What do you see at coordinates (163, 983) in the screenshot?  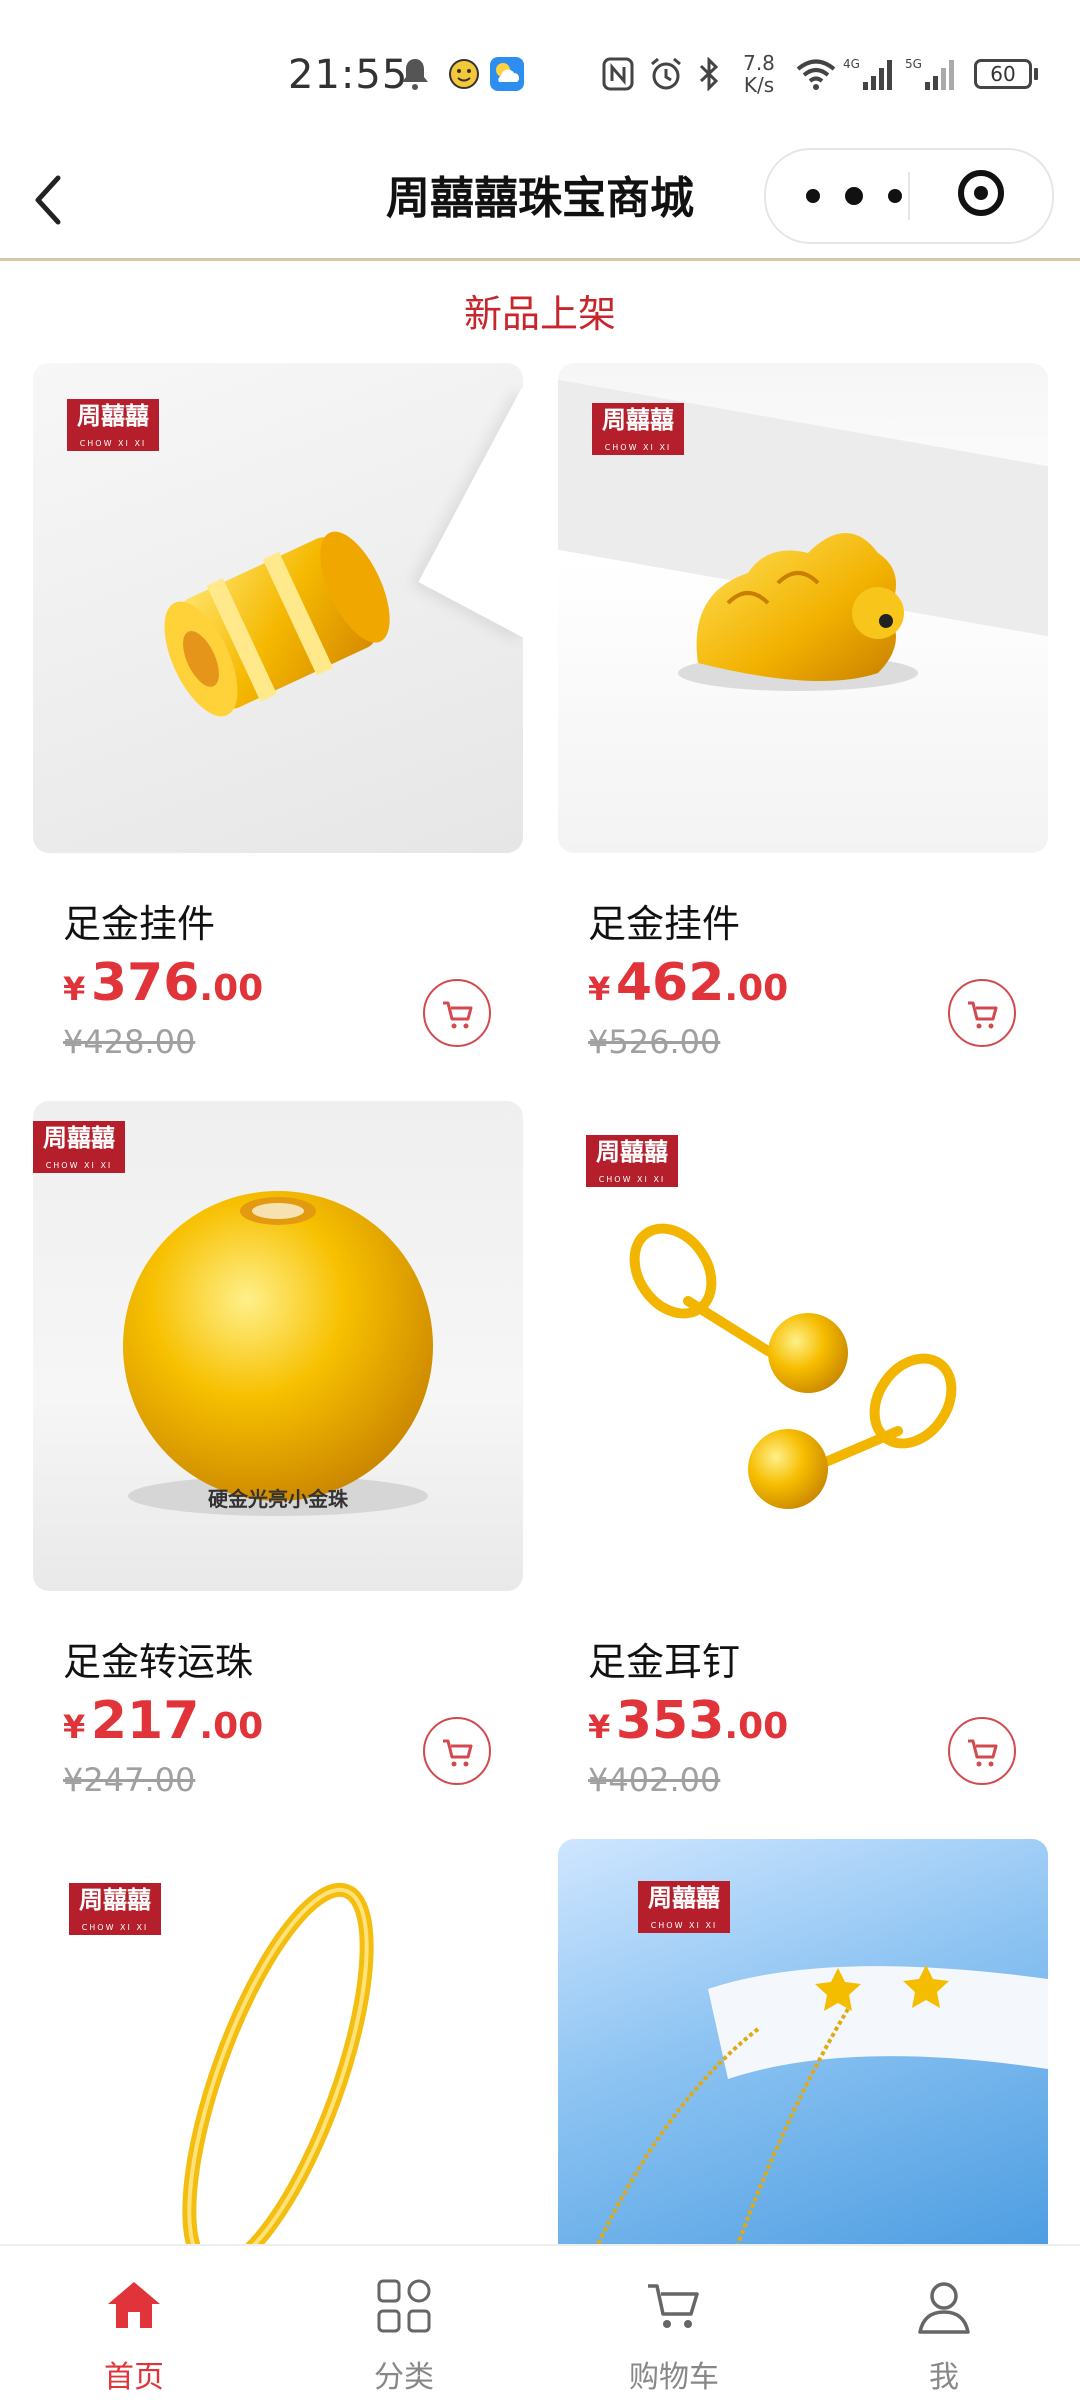 I see `product-price: ¥ 376.00` at bounding box center [163, 983].